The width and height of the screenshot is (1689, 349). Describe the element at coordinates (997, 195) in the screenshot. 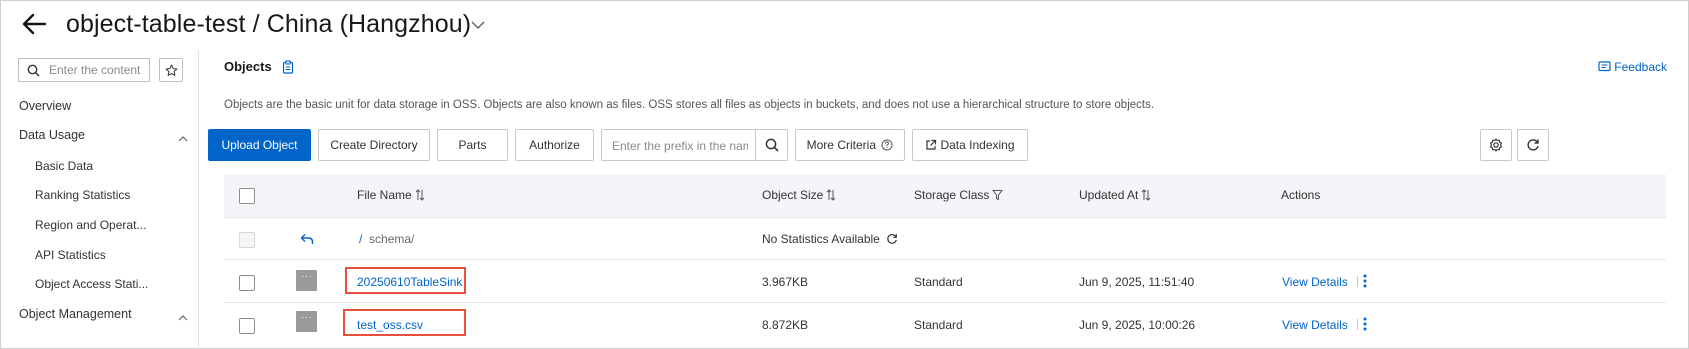

I see `filter-icon` at that location.